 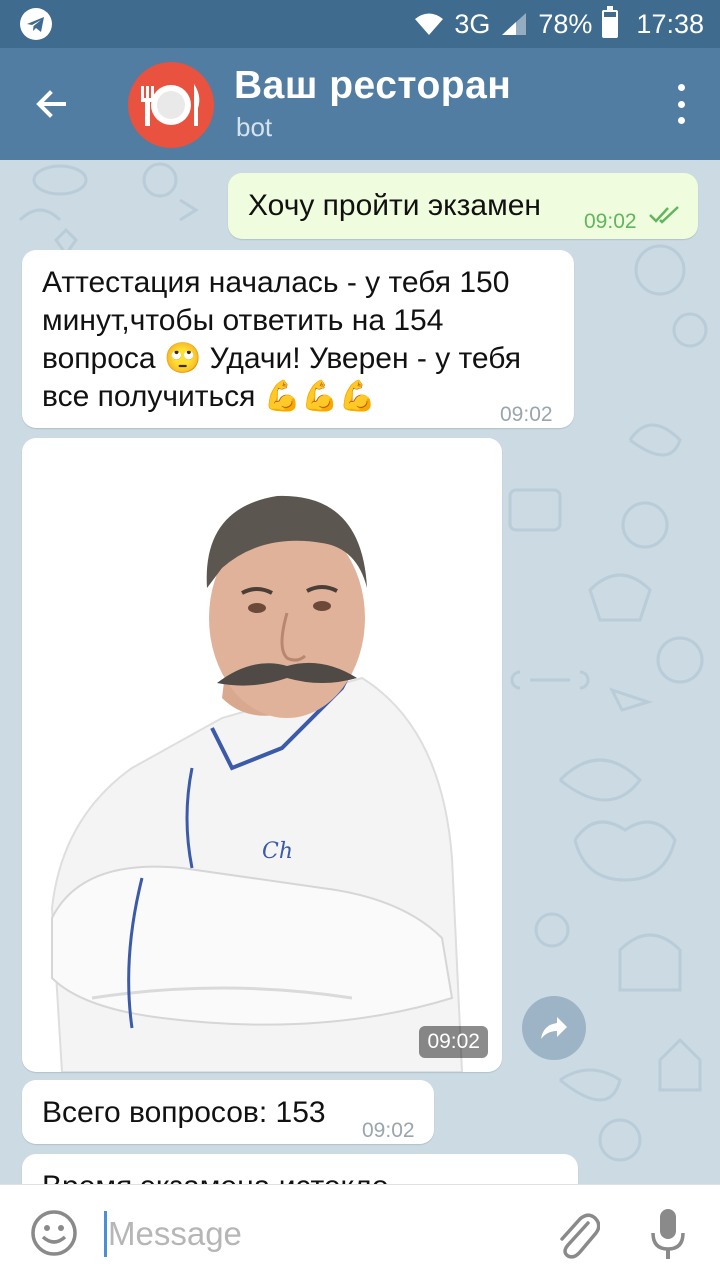 What do you see at coordinates (360, 24) in the screenshot?
I see `status-bar: 3G 78% 17:38` at bounding box center [360, 24].